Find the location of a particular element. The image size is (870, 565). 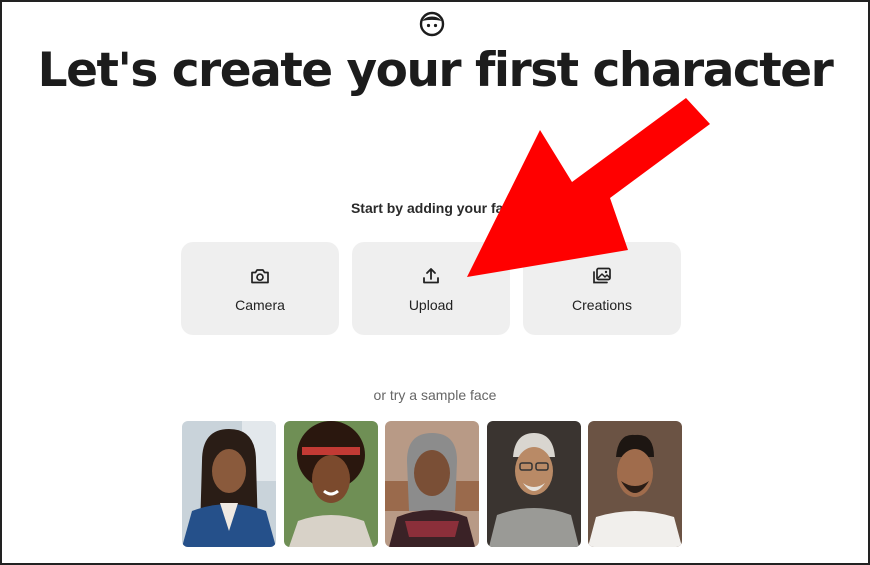

gallery-icon is located at coordinates (602, 275).